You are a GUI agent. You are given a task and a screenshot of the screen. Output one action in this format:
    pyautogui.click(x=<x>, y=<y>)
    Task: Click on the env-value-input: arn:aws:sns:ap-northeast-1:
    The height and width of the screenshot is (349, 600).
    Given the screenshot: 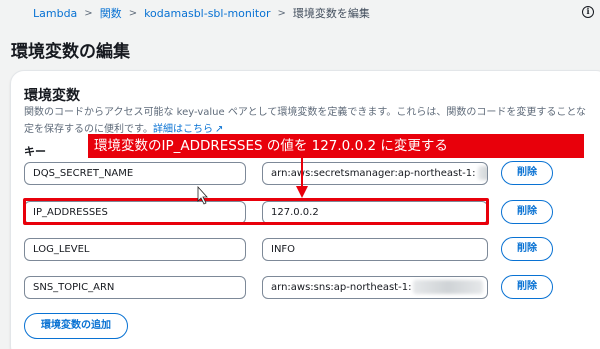 What is the action you would take?
    pyautogui.click(x=375, y=287)
    